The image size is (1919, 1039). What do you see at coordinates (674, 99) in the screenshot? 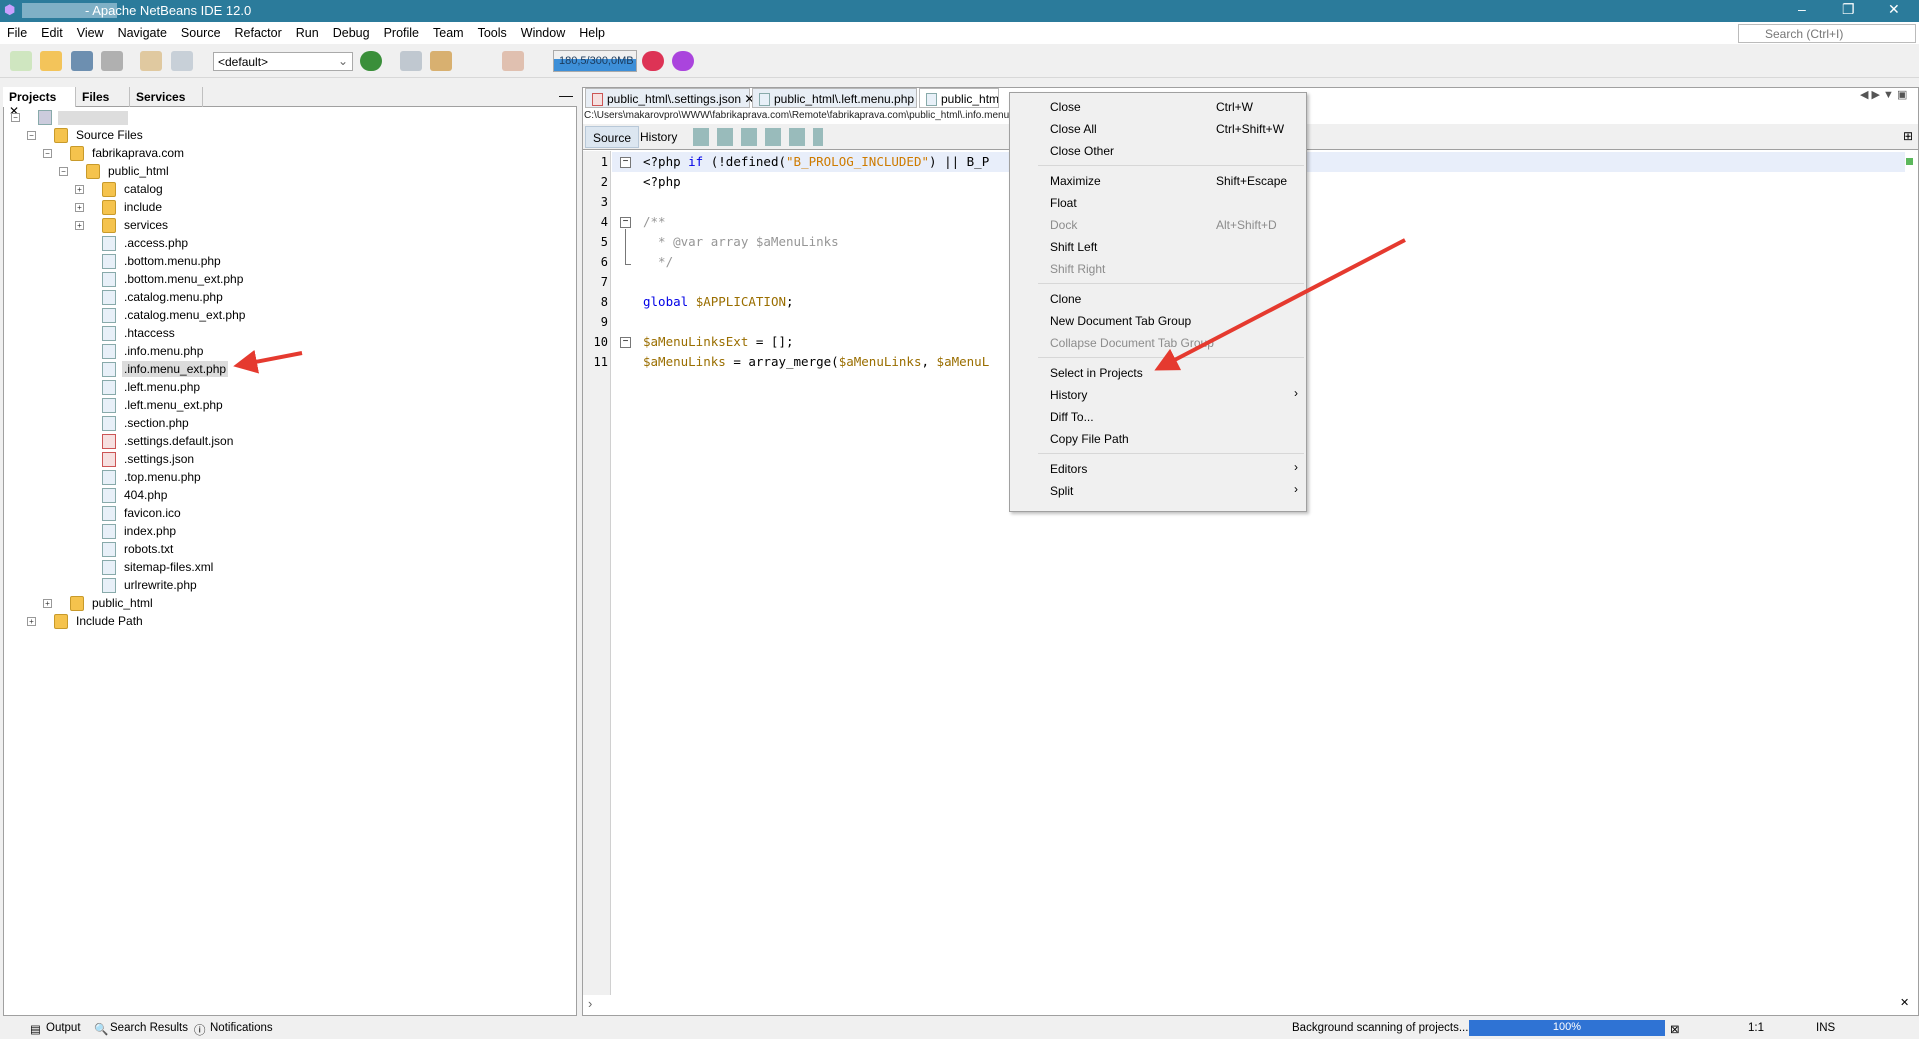
I see `editor-tab-label: public_html\.settings.json` at bounding box center [674, 99].